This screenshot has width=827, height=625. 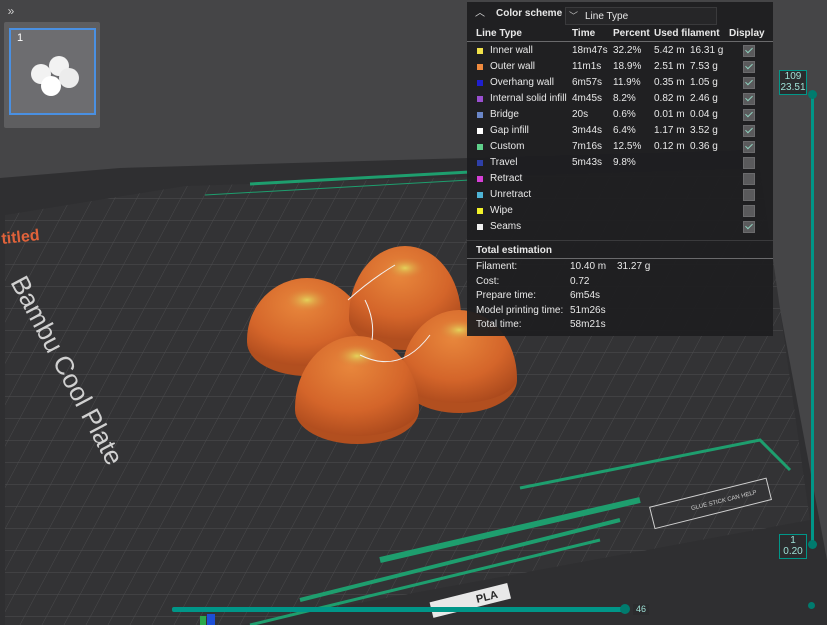 I want to click on line-type-weight: 16.31 g, so click(x=707, y=50).